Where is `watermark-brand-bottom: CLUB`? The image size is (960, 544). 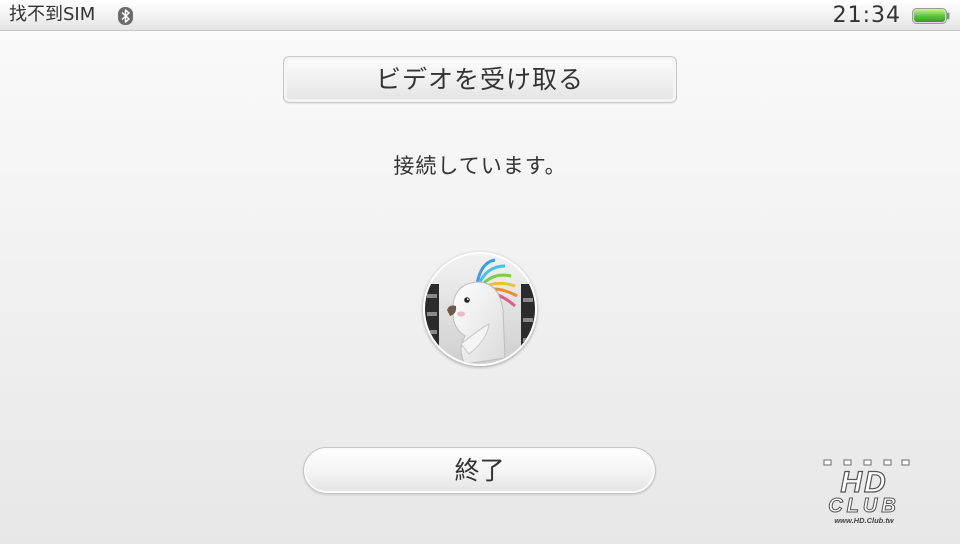
watermark-brand-bottom: CLUB is located at coordinates (864, 506).